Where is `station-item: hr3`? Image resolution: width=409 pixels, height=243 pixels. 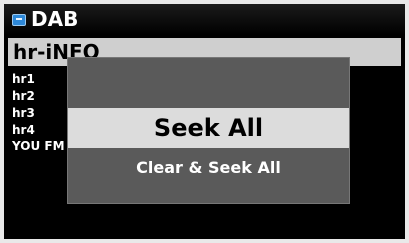
station-item: hr3 is located at coordinates (23, 113).